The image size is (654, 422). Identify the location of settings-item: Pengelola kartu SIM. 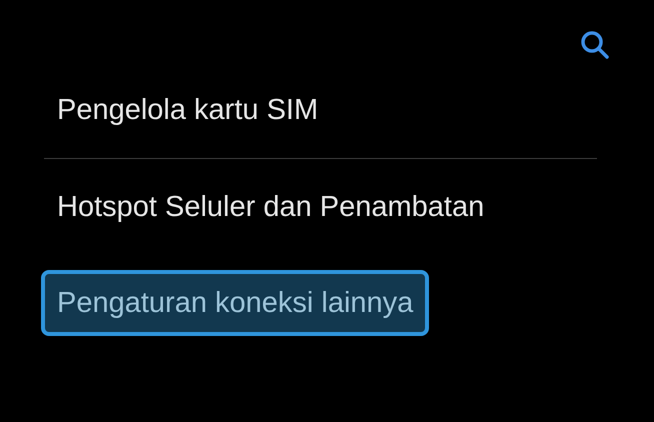
(187, 110).